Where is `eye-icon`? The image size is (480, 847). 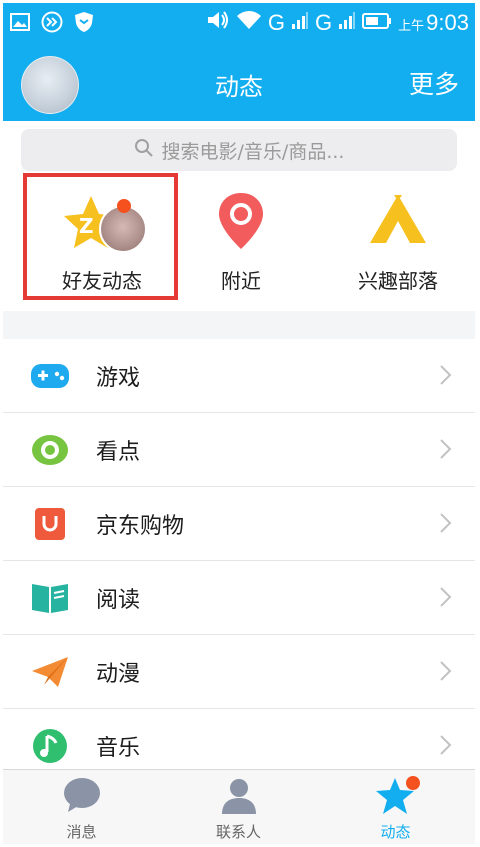 eye-icon is located at coordinates (50, 450).